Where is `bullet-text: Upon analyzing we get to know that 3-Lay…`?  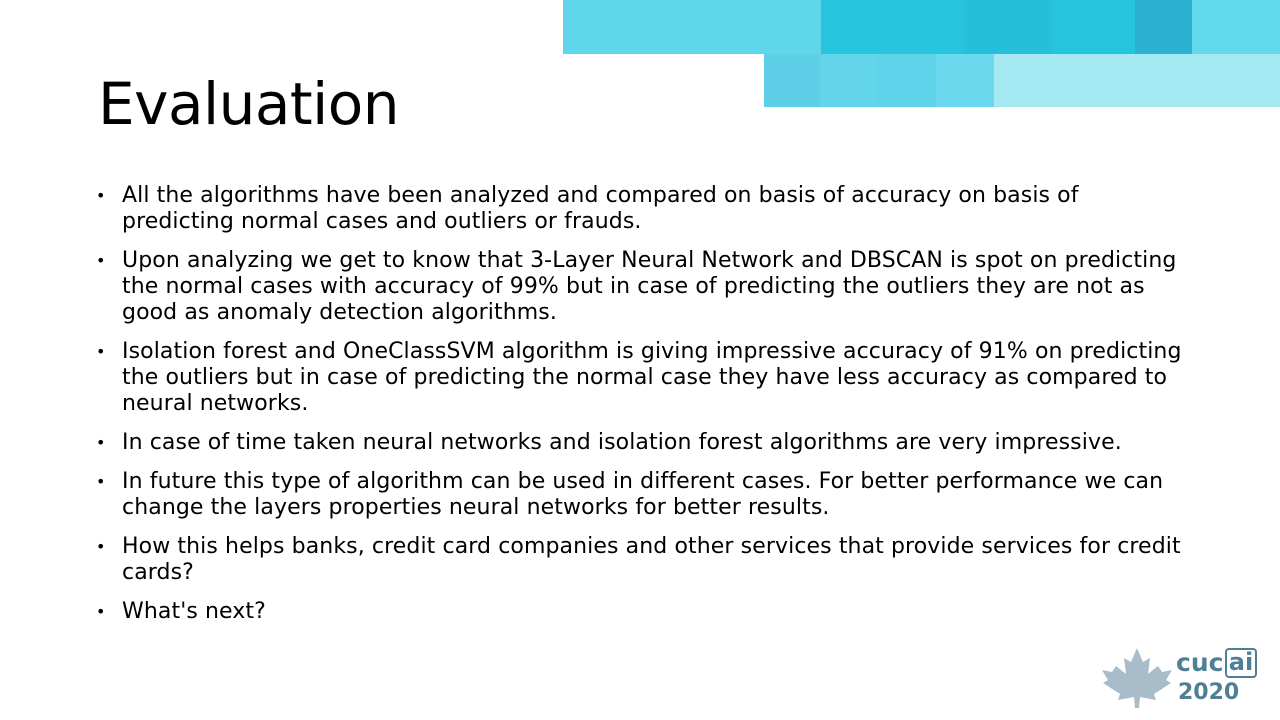 bullet-text: Upon analyzing we get to know that 3-Lay… is located at coordinates (649, 286).